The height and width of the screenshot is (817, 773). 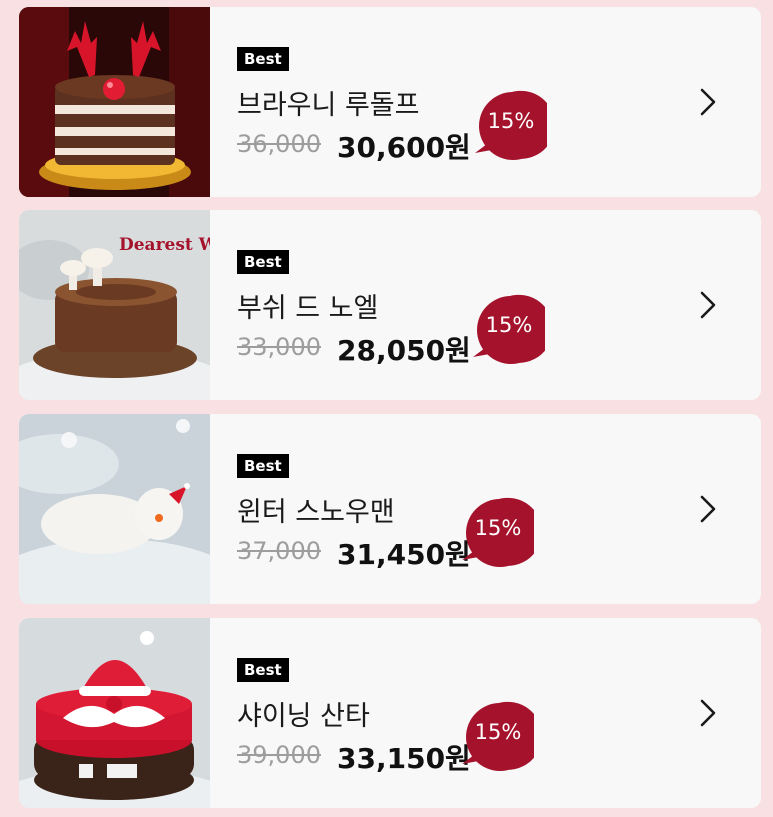 What do you see at coordinates (279, 755) in the screenshot?
I see `original-price: 39,000` at bounding box center [279, 755].